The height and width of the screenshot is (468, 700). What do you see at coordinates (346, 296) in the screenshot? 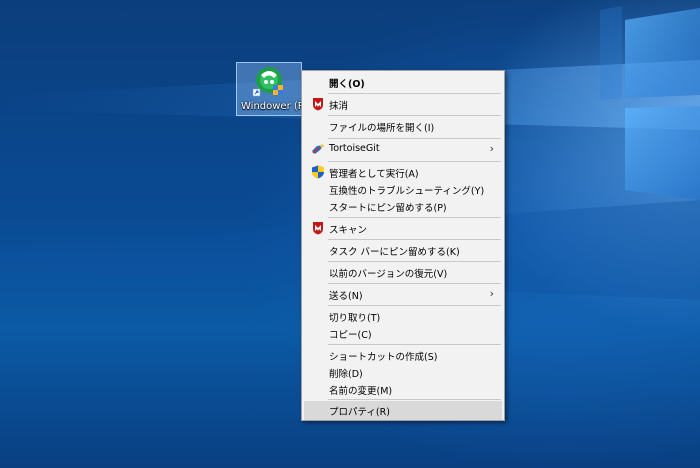
I see `menu-item-label: 送る(N)` at bounding box center [346, 296].